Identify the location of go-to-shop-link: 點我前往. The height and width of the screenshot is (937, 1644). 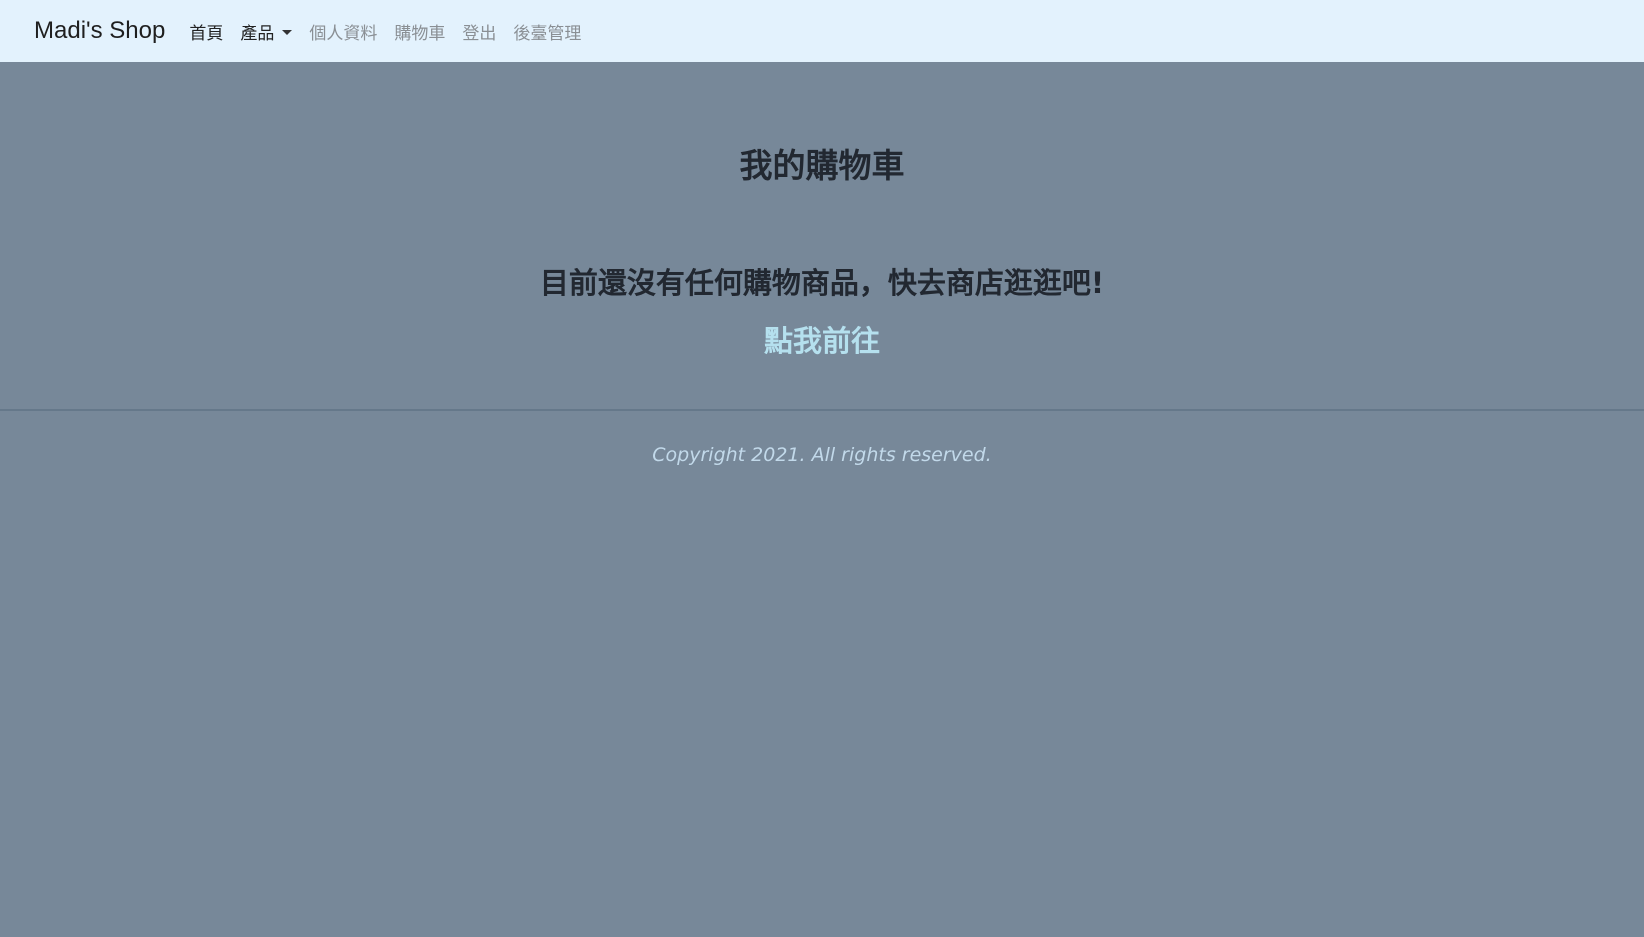
(822, 339).